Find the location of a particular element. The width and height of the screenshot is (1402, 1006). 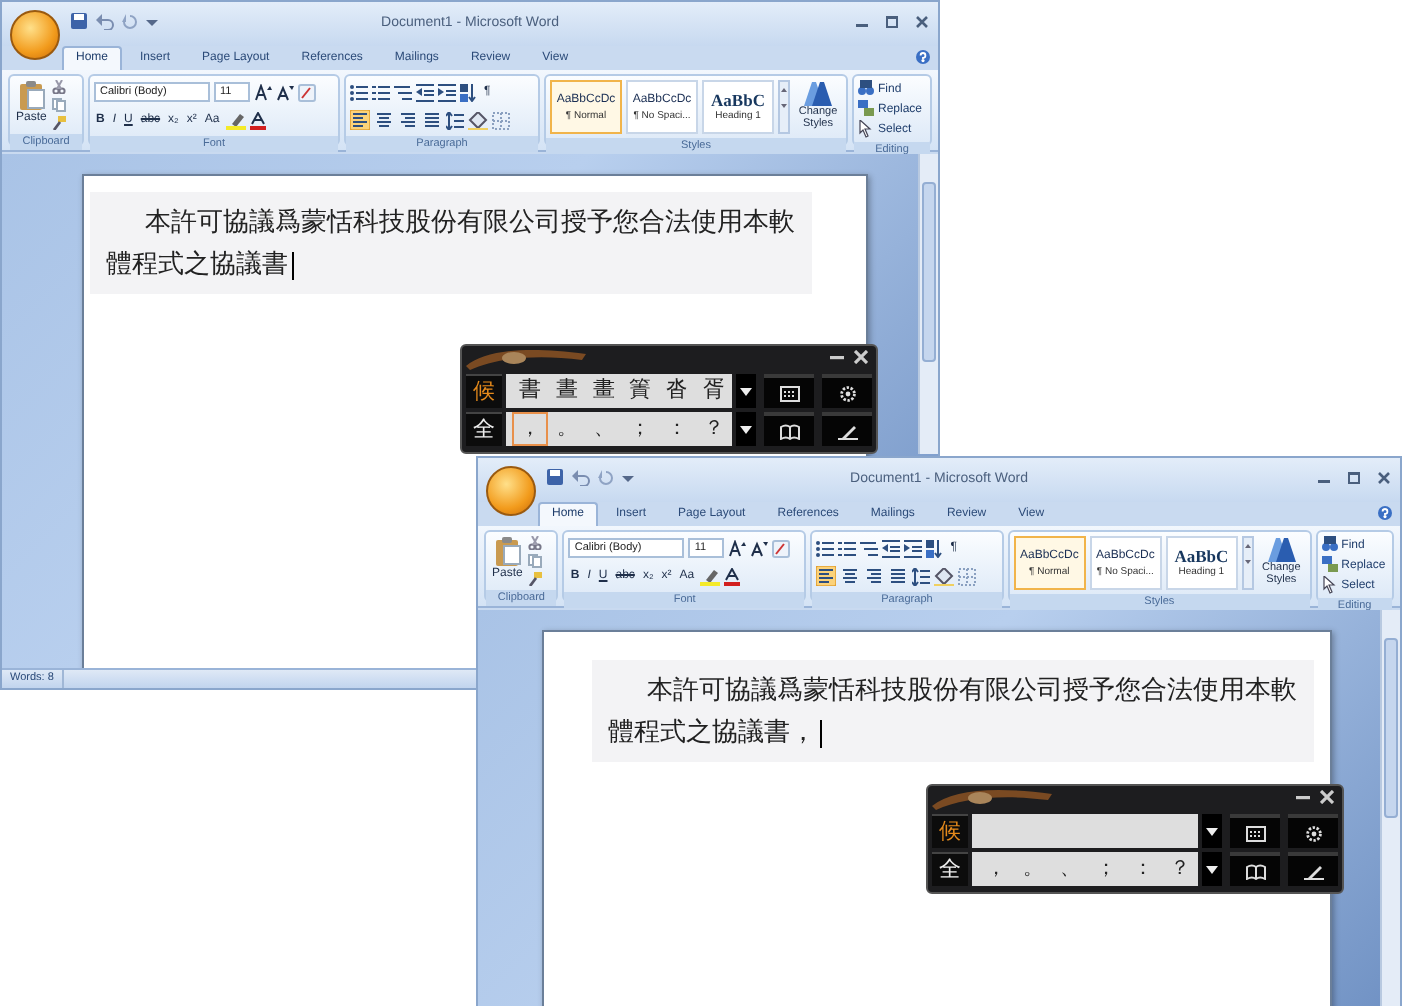

candidate: 胥 is located at coordinates (713, 391).